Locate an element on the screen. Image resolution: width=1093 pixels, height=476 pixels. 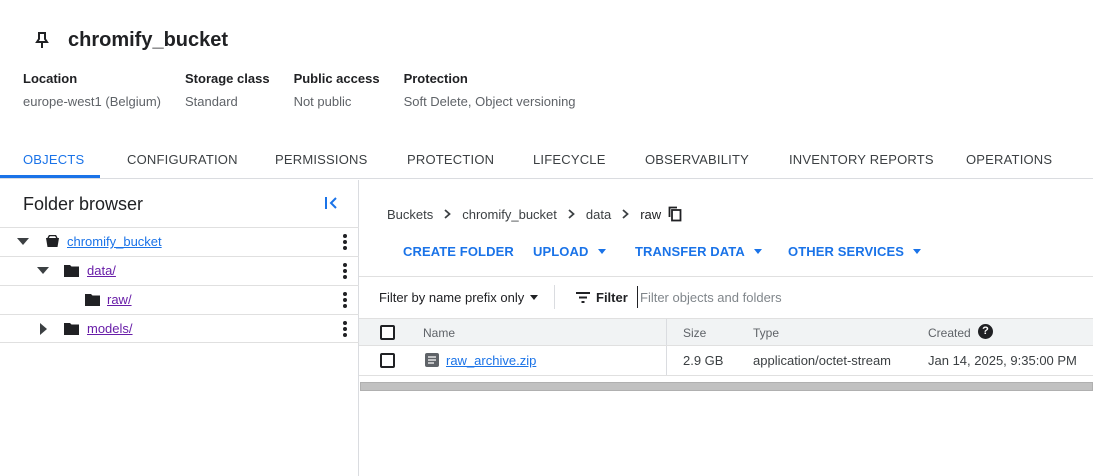
property-location: Location europe-west1 (Belgium) is located at coordinates (92, 90).